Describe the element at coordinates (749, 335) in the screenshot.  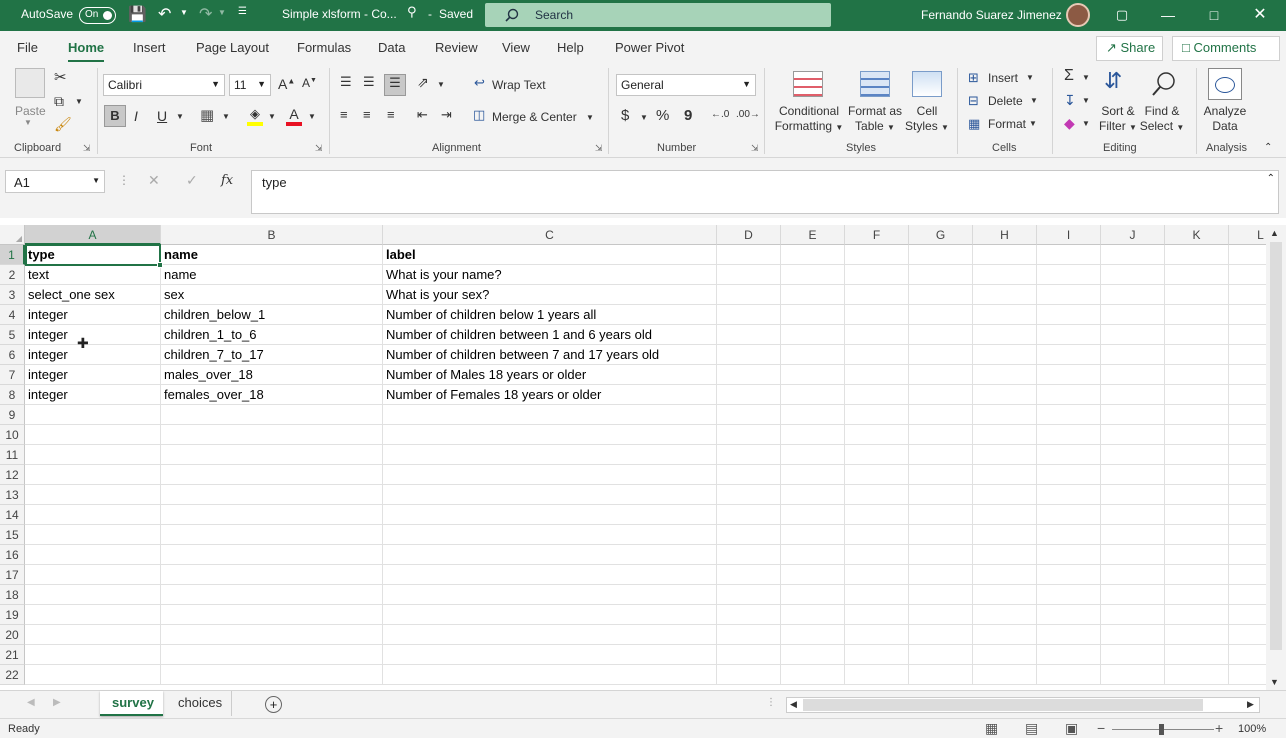
I see `cell-d5` at that location.